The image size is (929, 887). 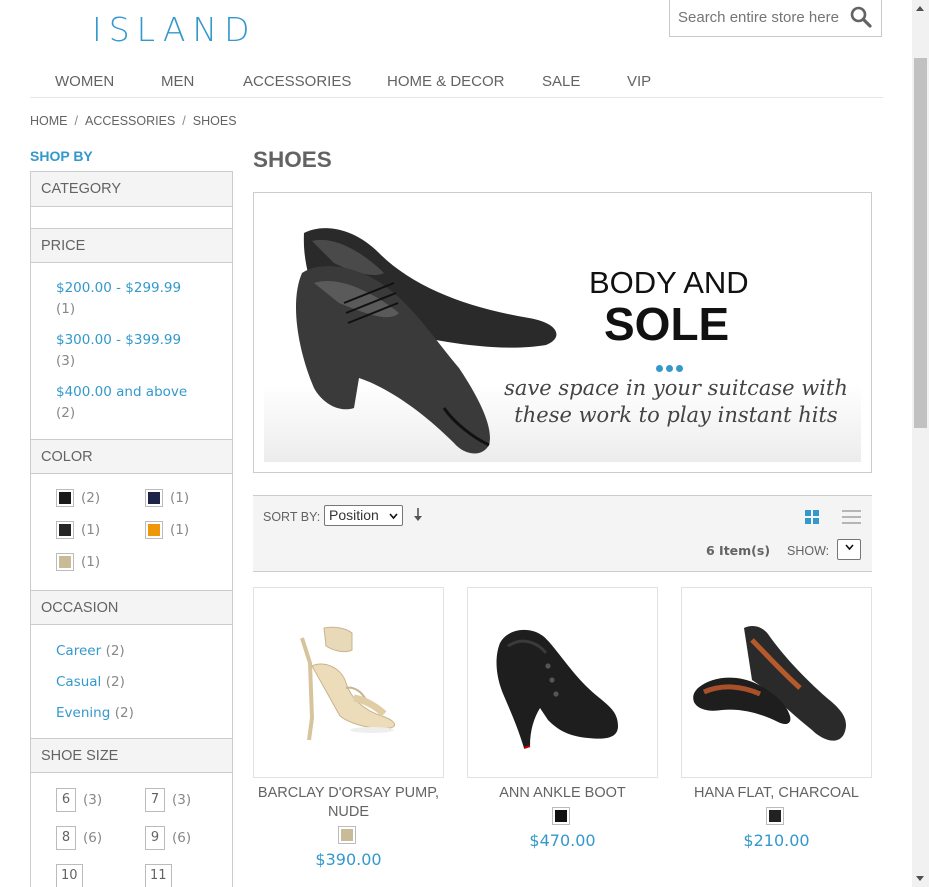 I want to click on size-option-10: 10, so click(x=69, y=875).